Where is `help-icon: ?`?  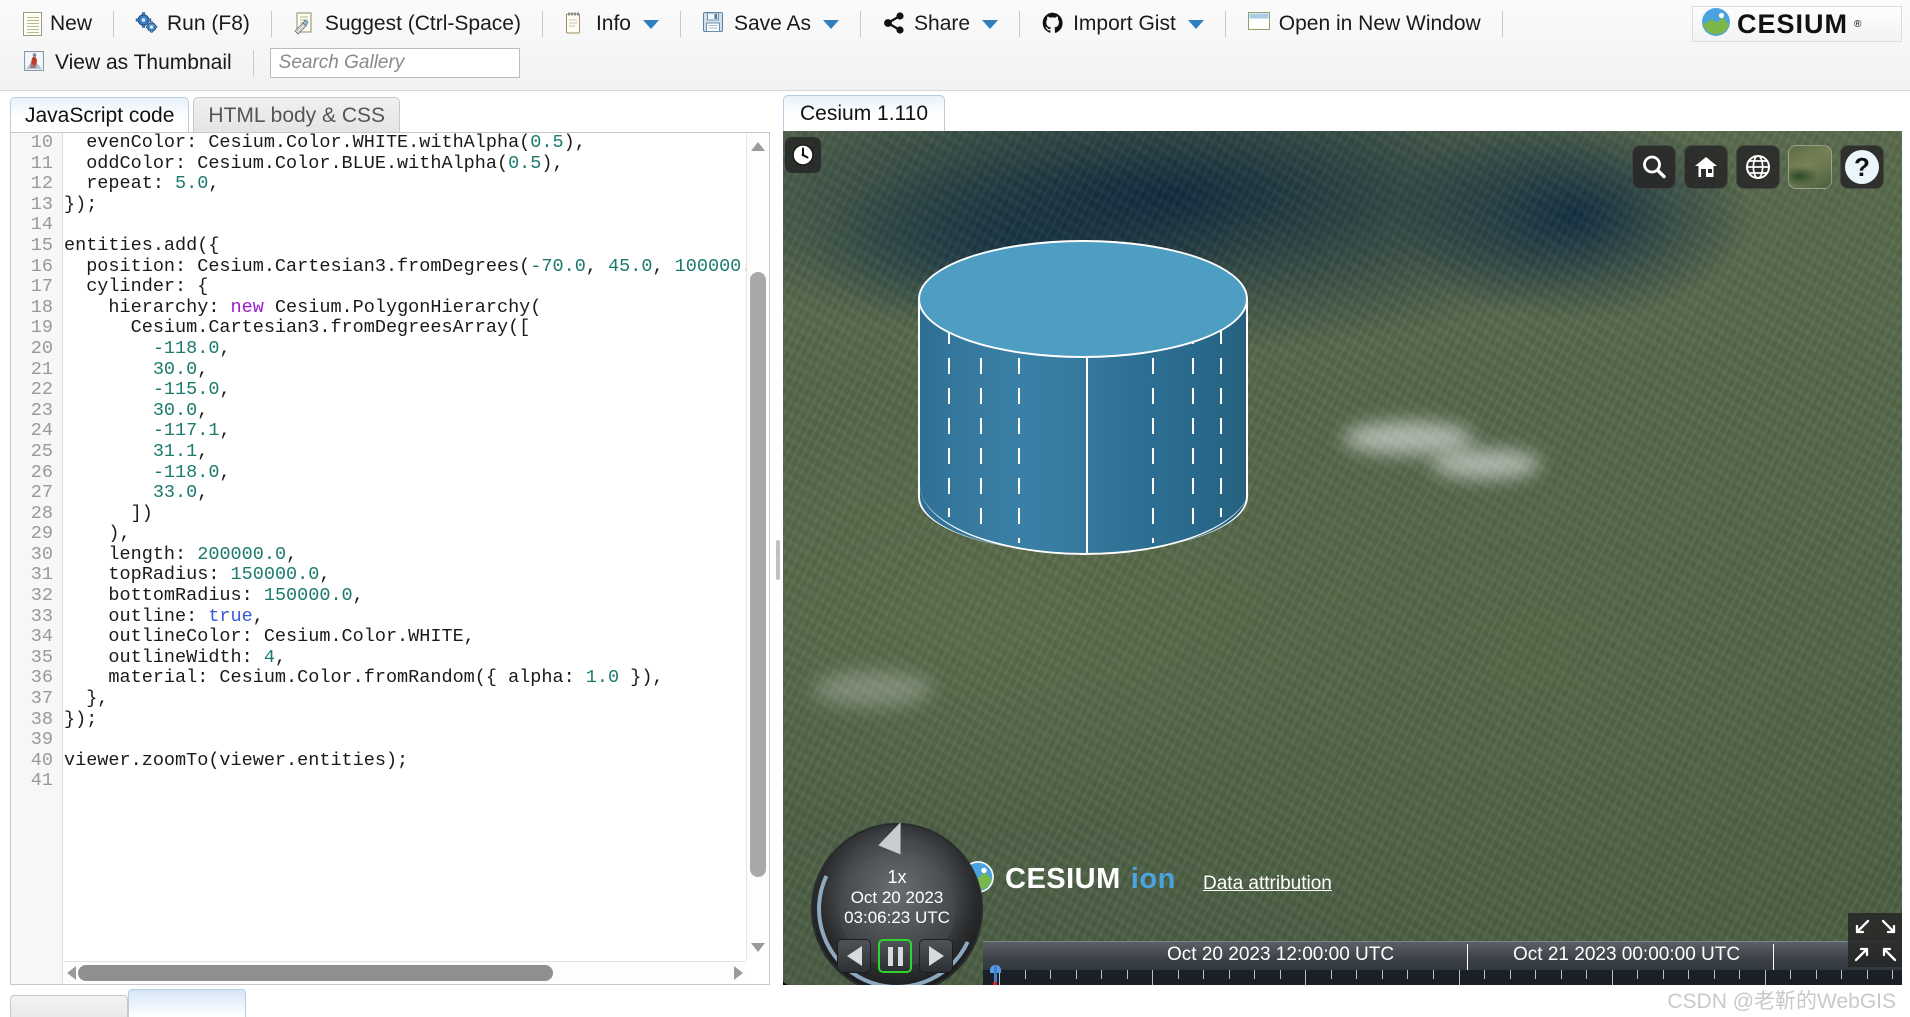
help-icon: ? is located at coordinates (1862, 167).